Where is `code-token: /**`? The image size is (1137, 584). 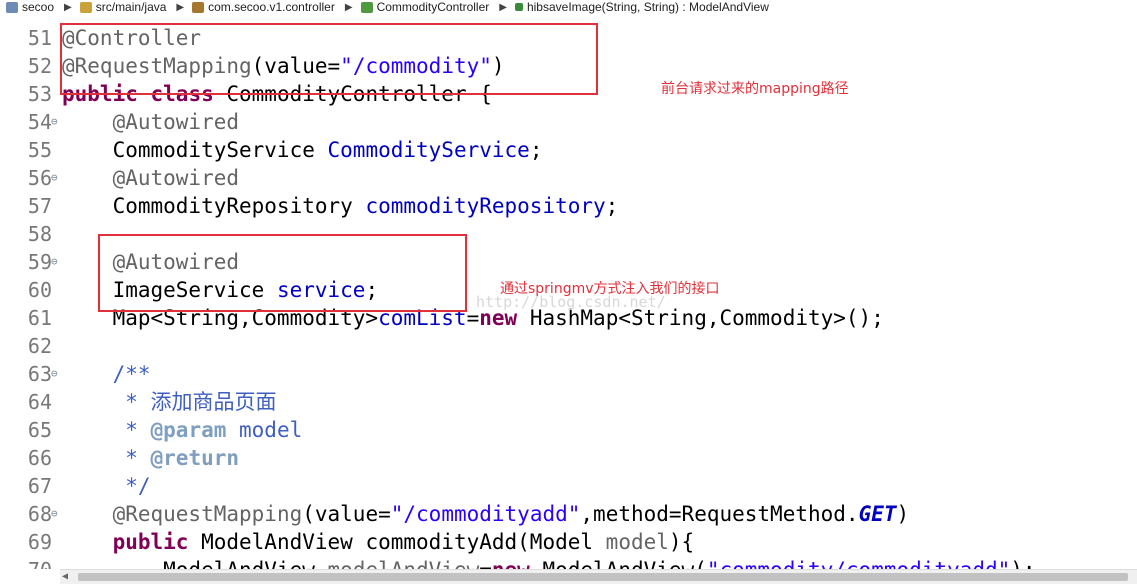
code-token: /** is located at coordinates (131, 374).